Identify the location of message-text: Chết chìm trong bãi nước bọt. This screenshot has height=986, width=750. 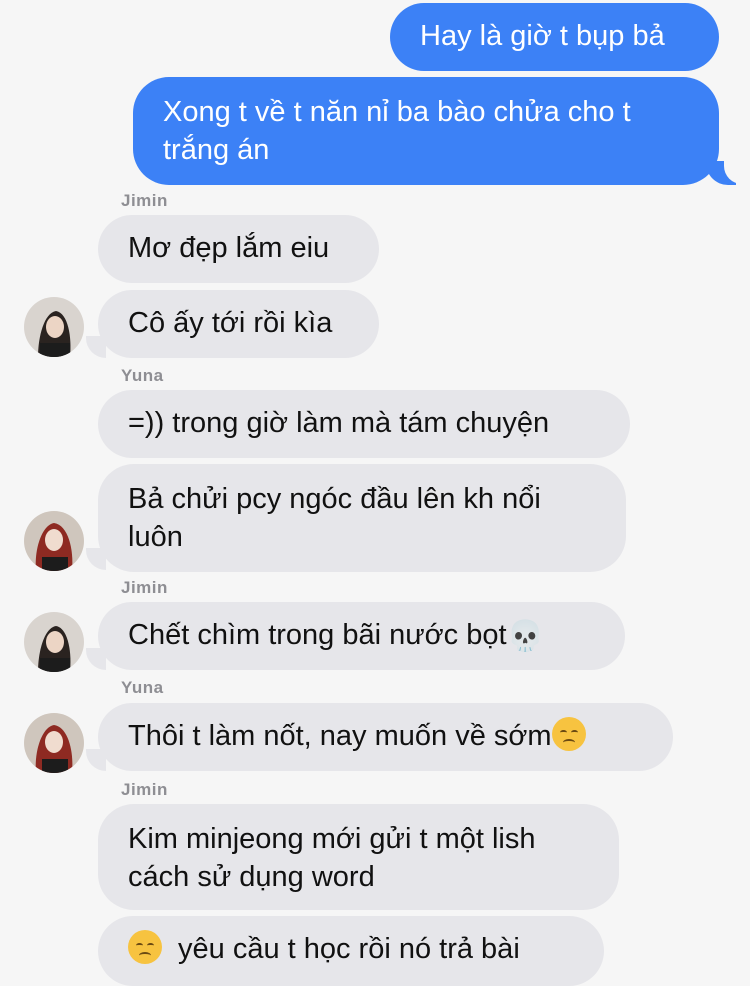
(317, 635).